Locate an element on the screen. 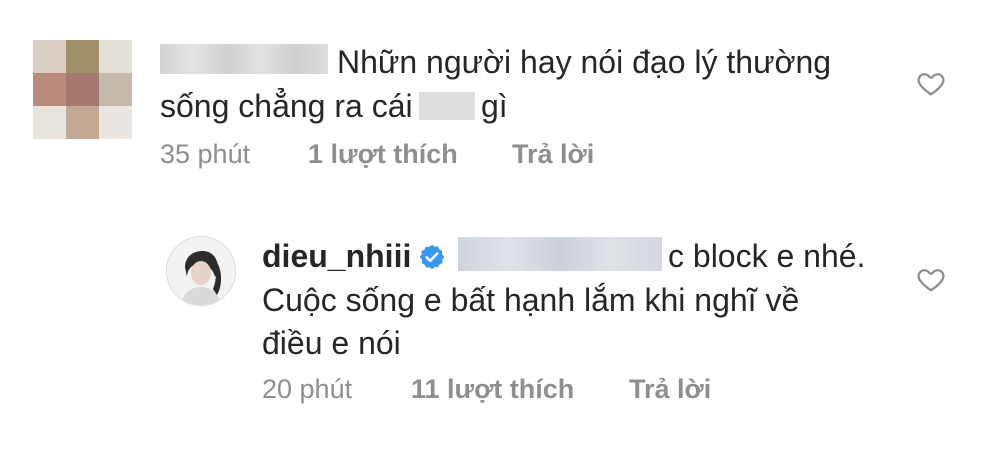 This screenshot has width=1000, height=455. comment-text-line: Cuộc sống e bất hạnh lắm khi nghĩ về is located at coordinates (531, 300).